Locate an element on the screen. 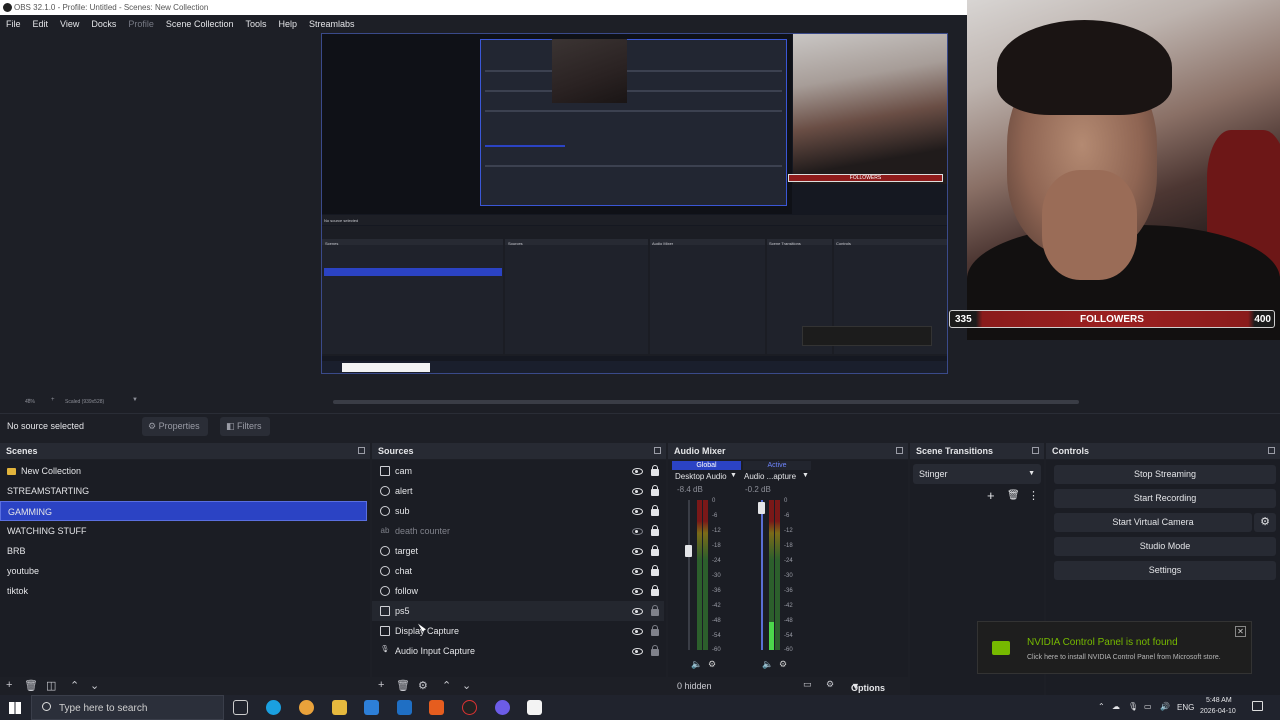 The height and width of the screenshot is (720, 1280). mixer-layout-icon: ▭ is located at coordinates (807, 684).